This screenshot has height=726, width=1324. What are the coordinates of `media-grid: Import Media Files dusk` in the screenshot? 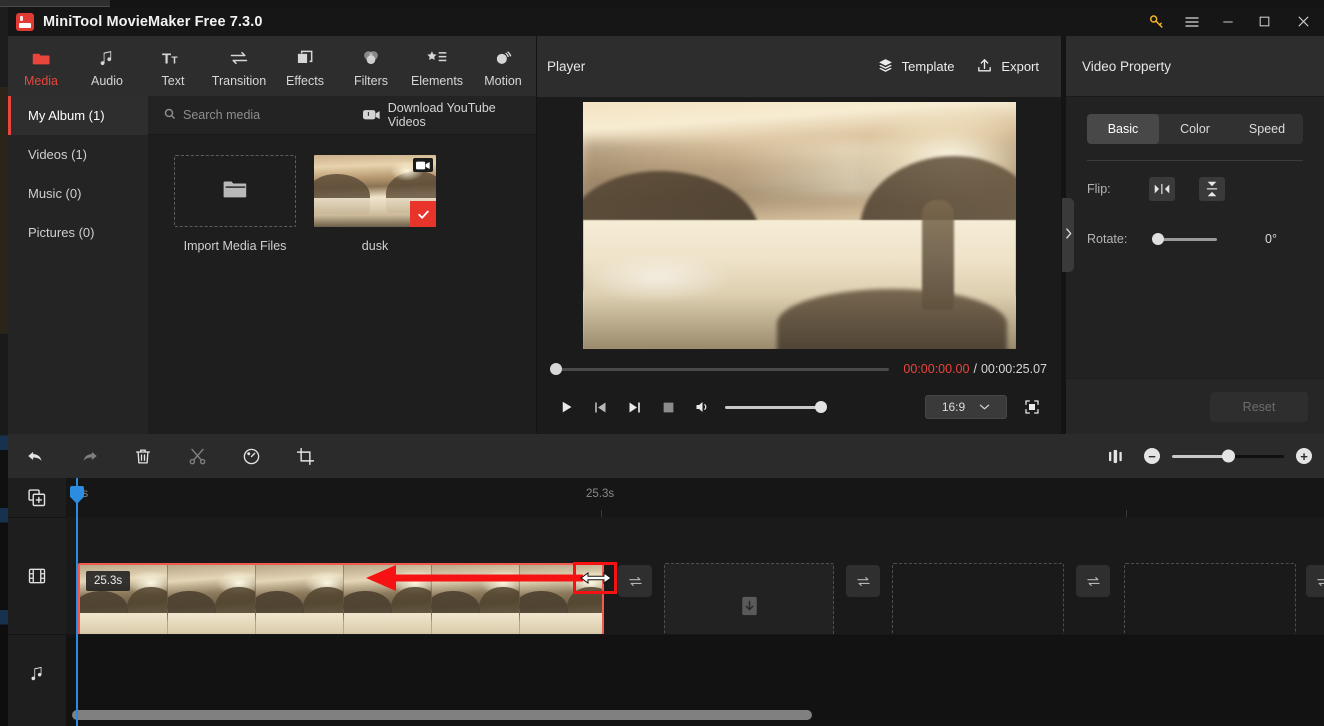 It's located at (342, 194).